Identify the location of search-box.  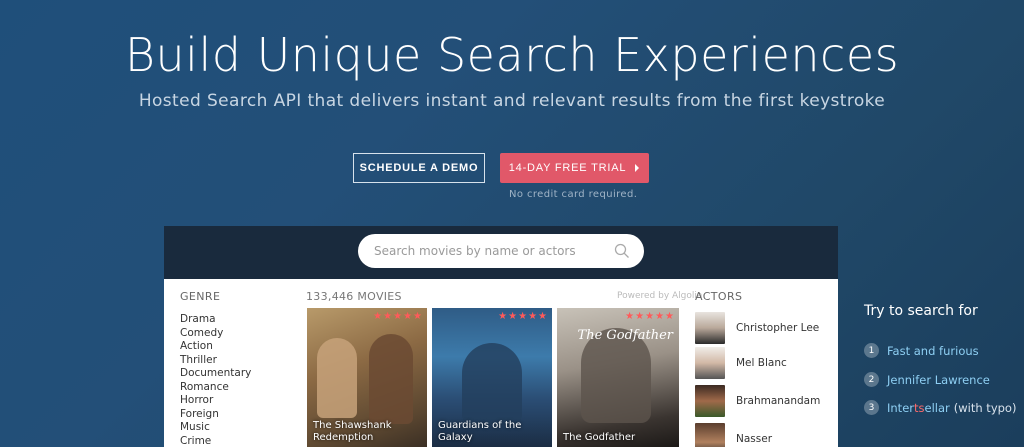
(501, 251).